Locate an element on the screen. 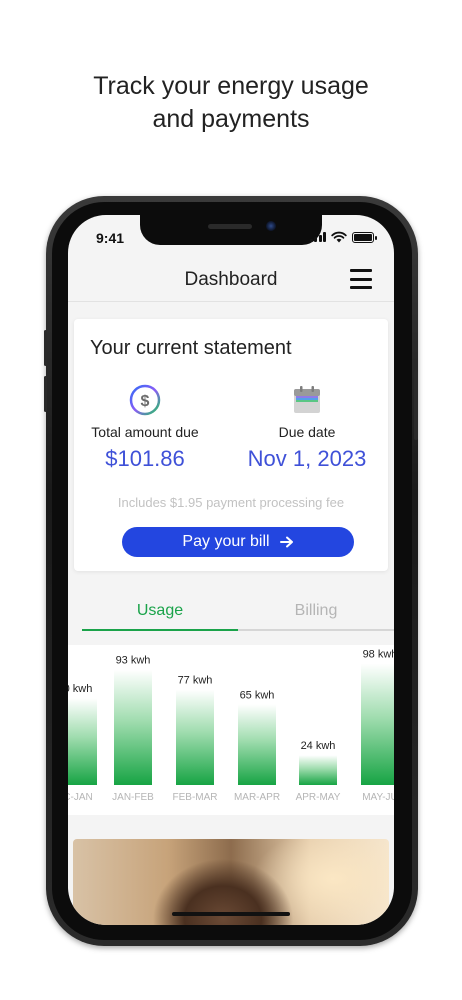 This screenshot has height=1000, width=462. pay-bill-label: Pay your bill is located at coordinates (226, 541).